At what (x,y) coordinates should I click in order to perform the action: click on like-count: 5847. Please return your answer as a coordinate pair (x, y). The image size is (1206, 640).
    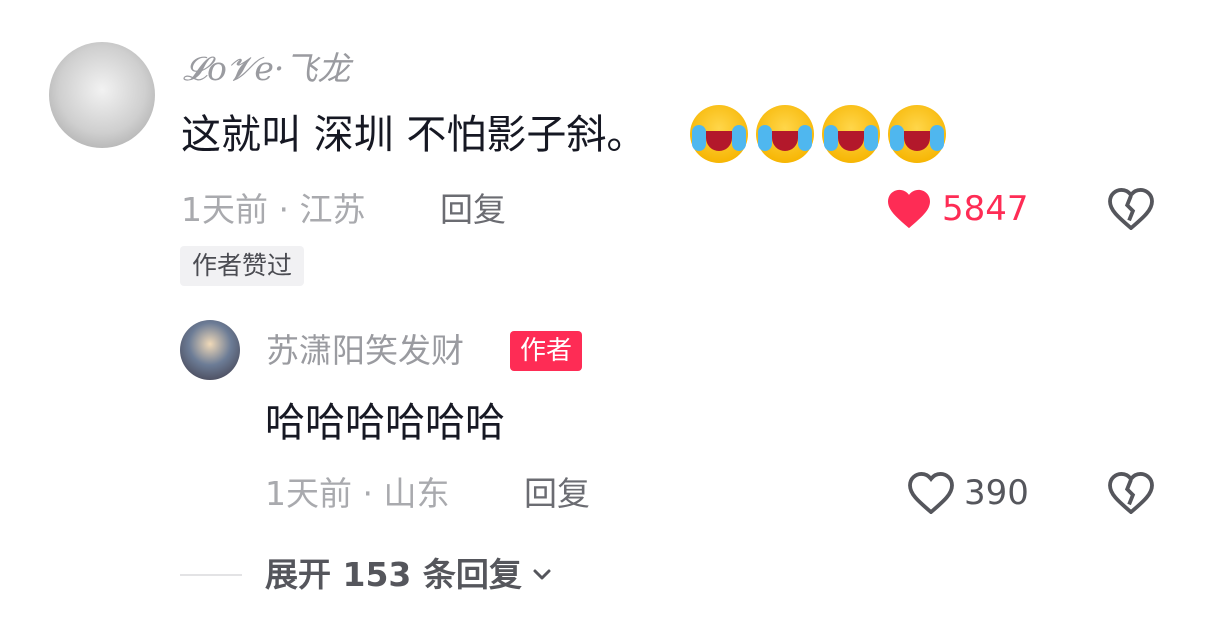
    Looking at the image, I should click on (985, 209).